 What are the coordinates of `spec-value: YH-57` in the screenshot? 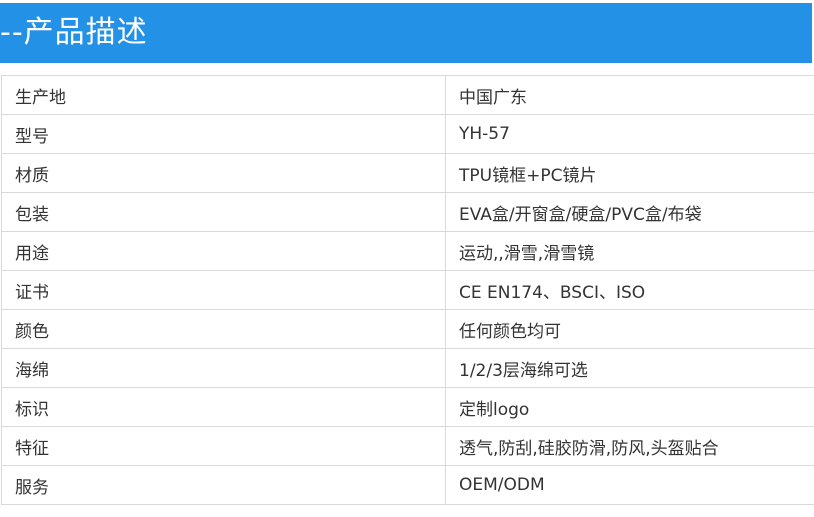 It's located at (629, 134).